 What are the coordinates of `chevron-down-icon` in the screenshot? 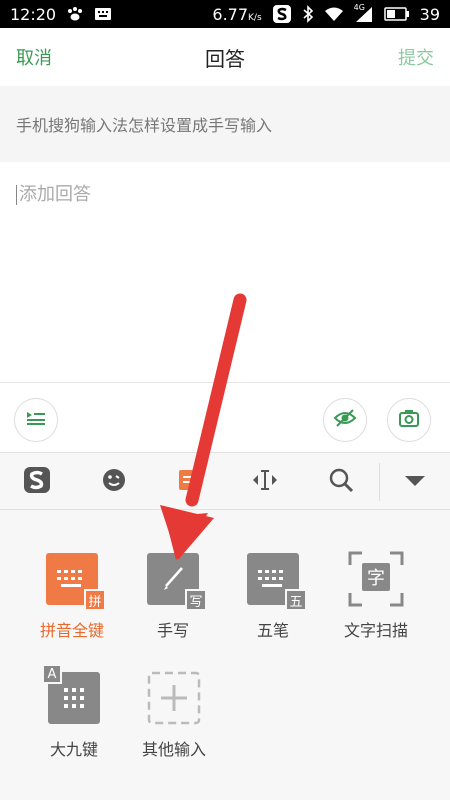 It's located at (415, 482).